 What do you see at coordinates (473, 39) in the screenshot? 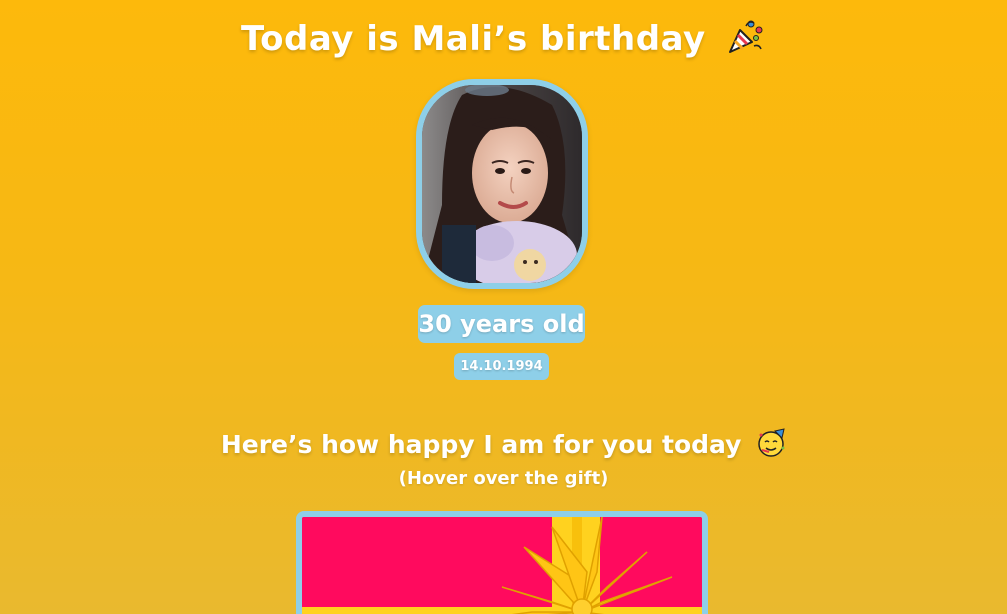
I see `page-title-text: Today is Mali’s birthday` at bounding box center [473, 39].